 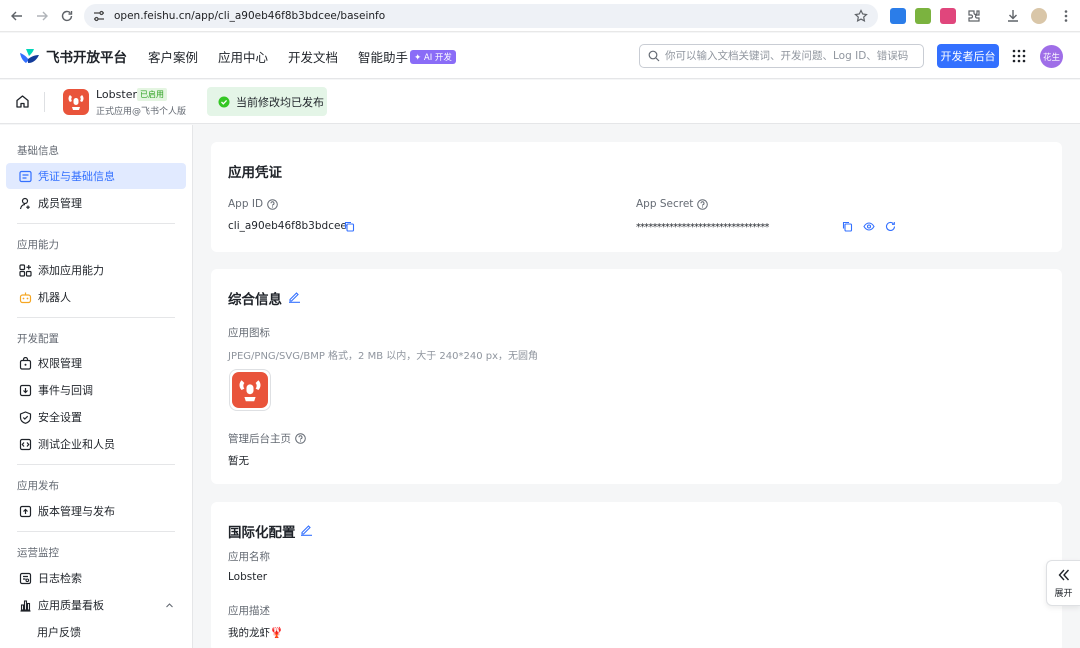 I want to click on extension-screen-icon, so click(x=898, y=16).